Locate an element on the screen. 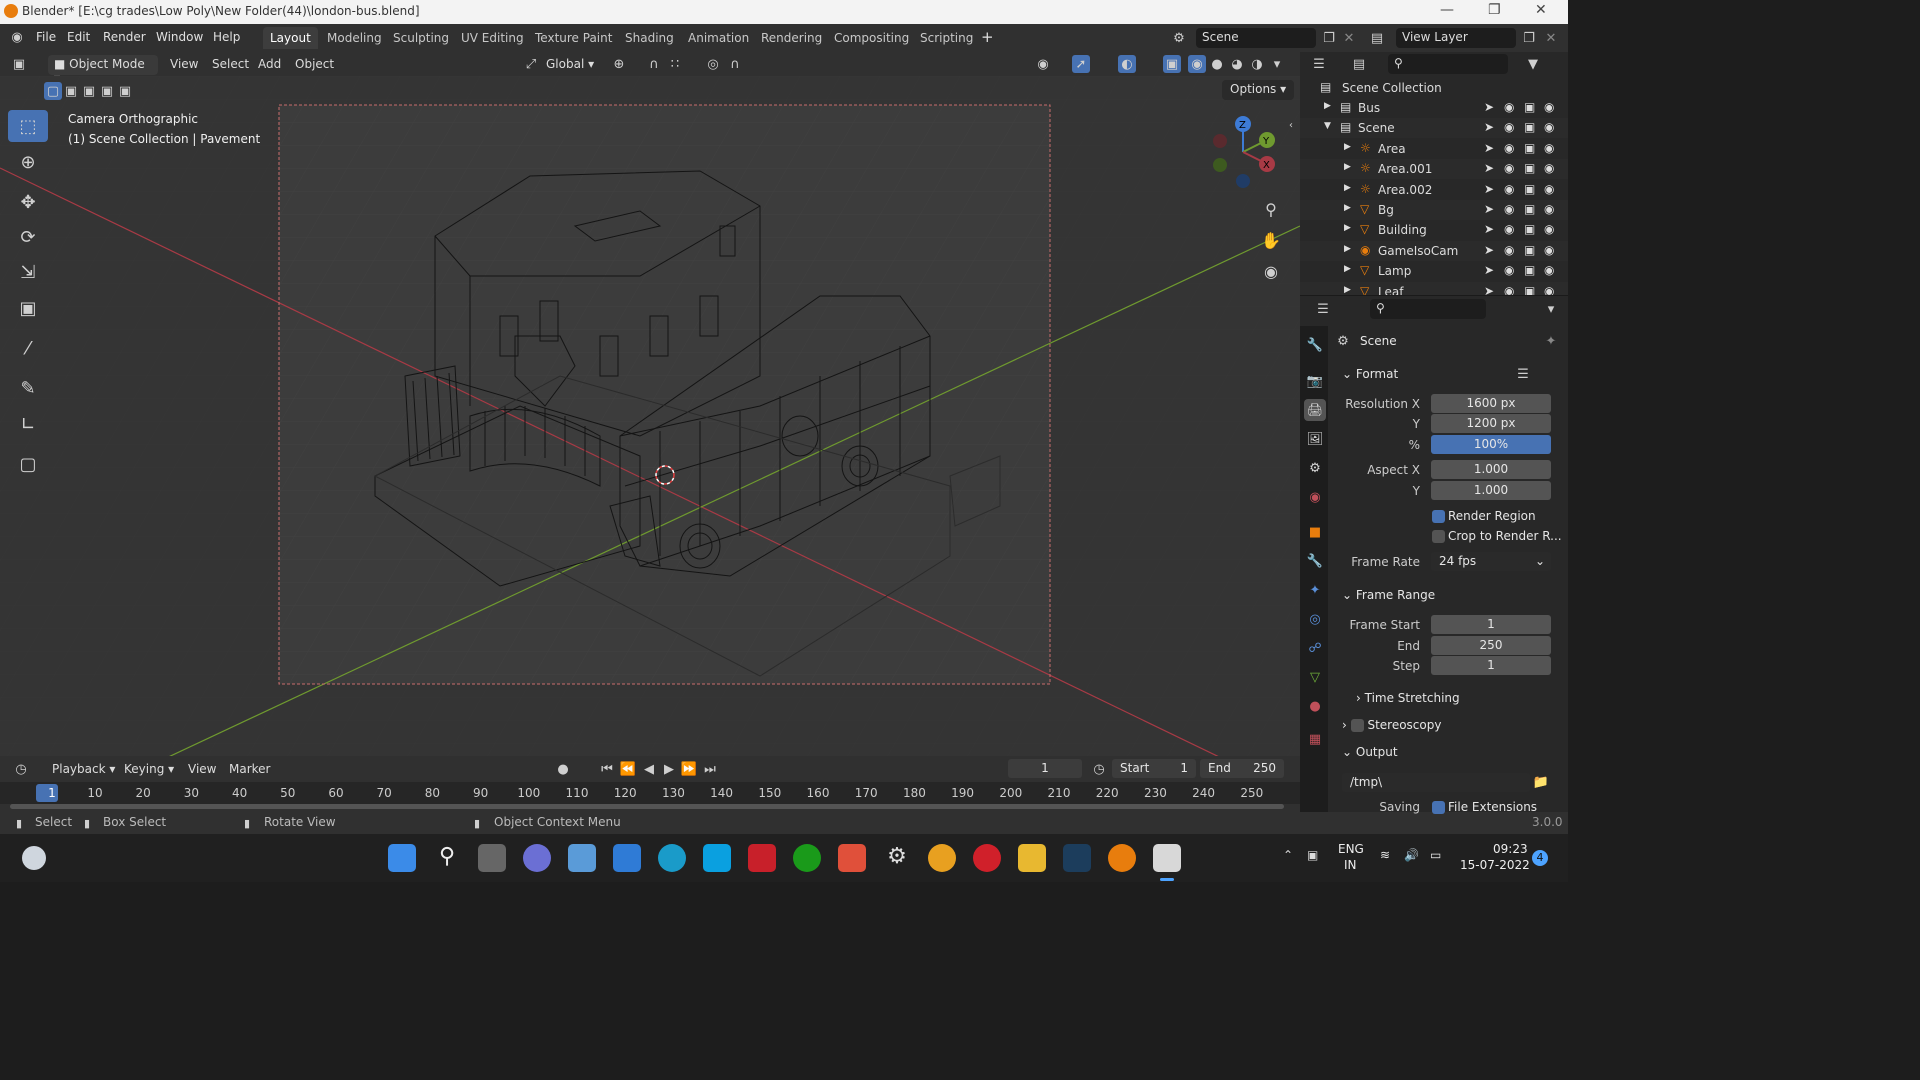 The image size is (1920, 1080). play-reverse-icon: ◀ is located at coordinates (649, 769).